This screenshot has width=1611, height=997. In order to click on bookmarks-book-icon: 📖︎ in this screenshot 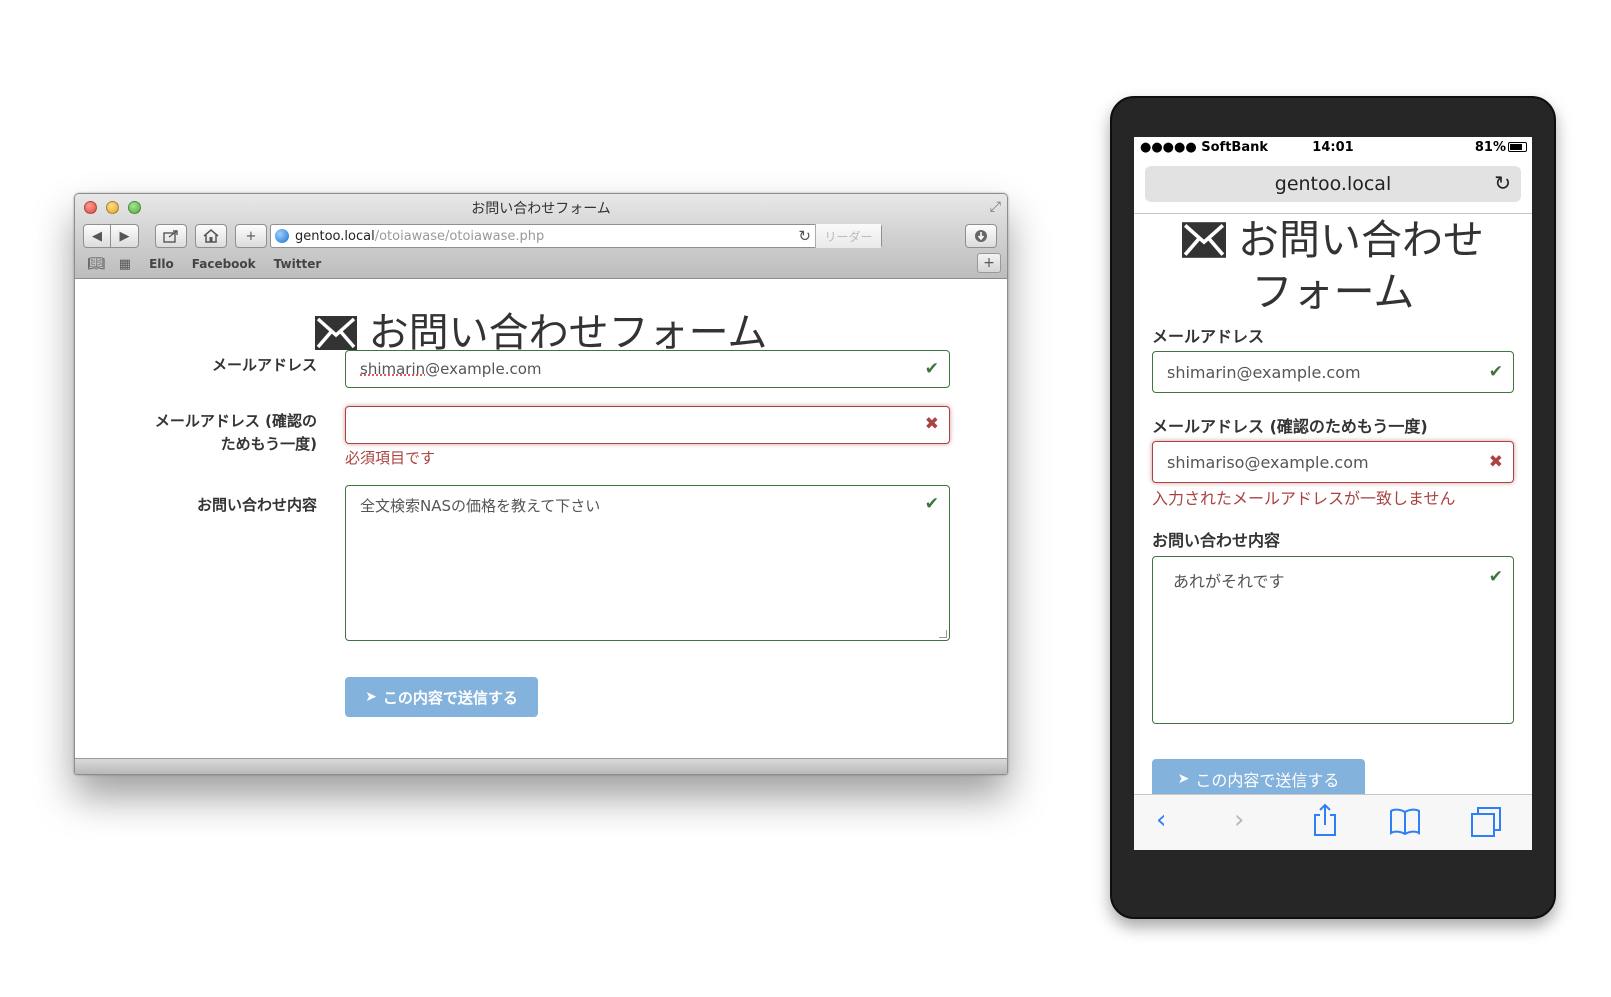, I will do `click(96, 264)`.